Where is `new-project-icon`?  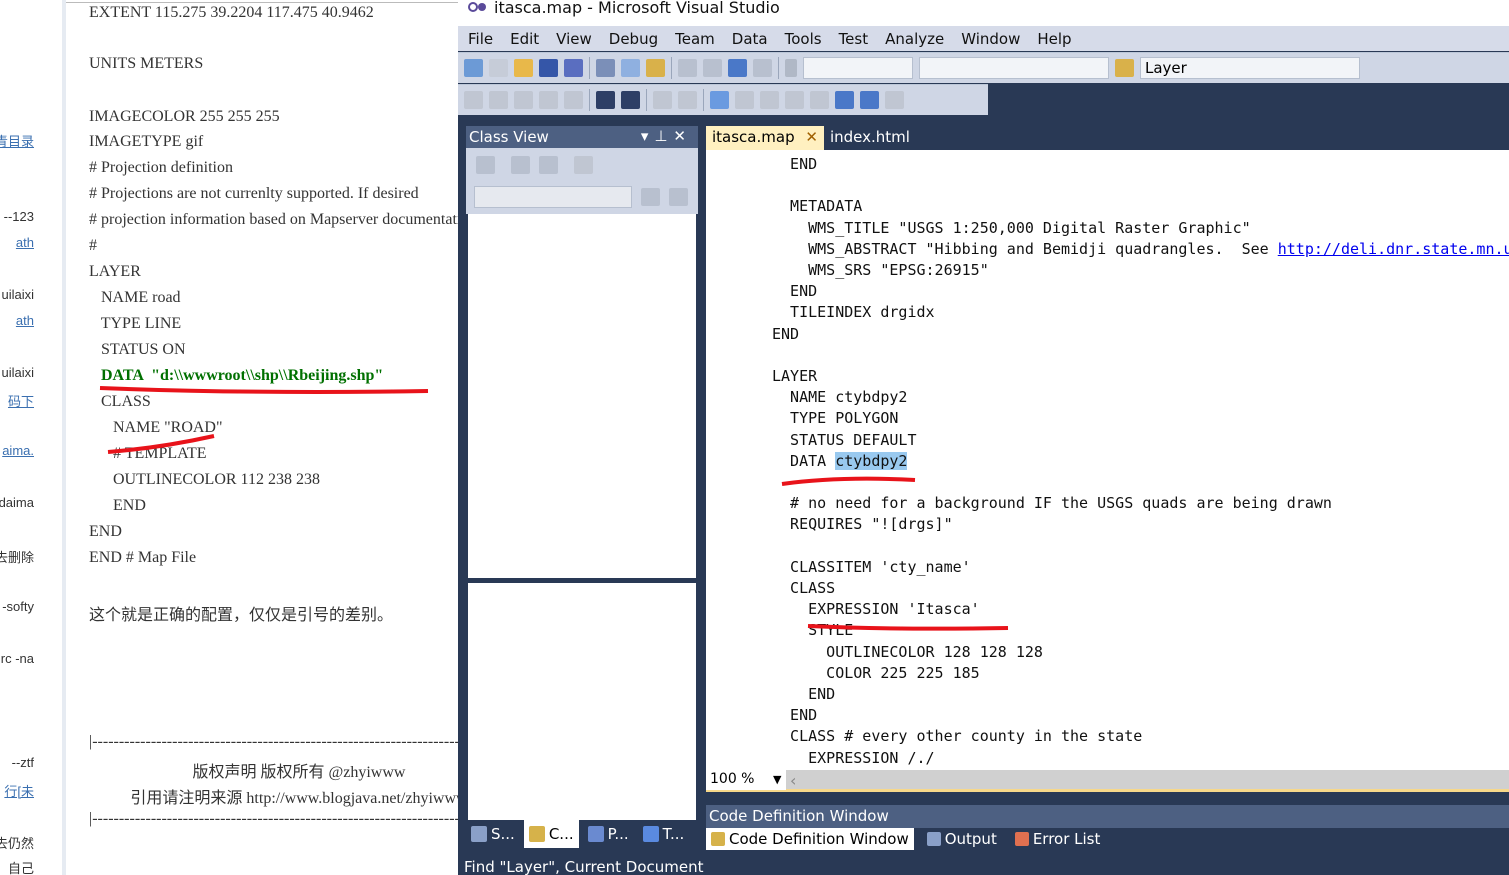 new-project-icon is located at coordinates (473, 68).